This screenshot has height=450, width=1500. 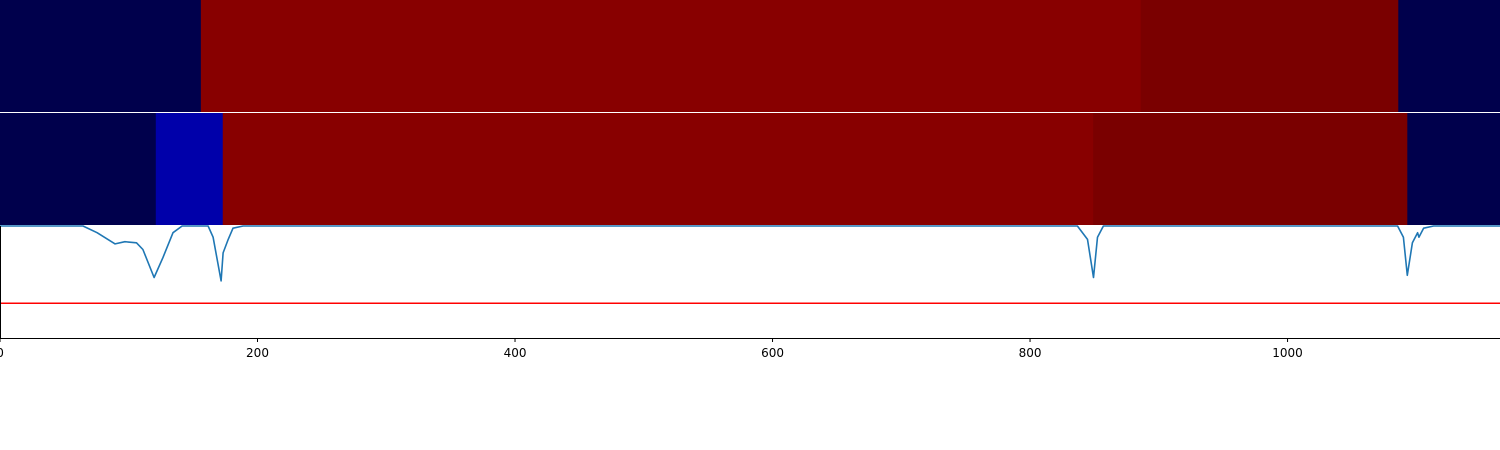 I want to click on x-tick-label: 0, so click(x=2, y=353).